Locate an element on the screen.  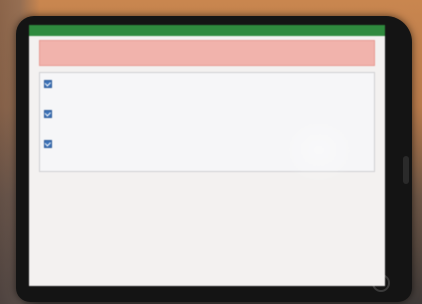
app-bar is located at coordinates (207, 30).